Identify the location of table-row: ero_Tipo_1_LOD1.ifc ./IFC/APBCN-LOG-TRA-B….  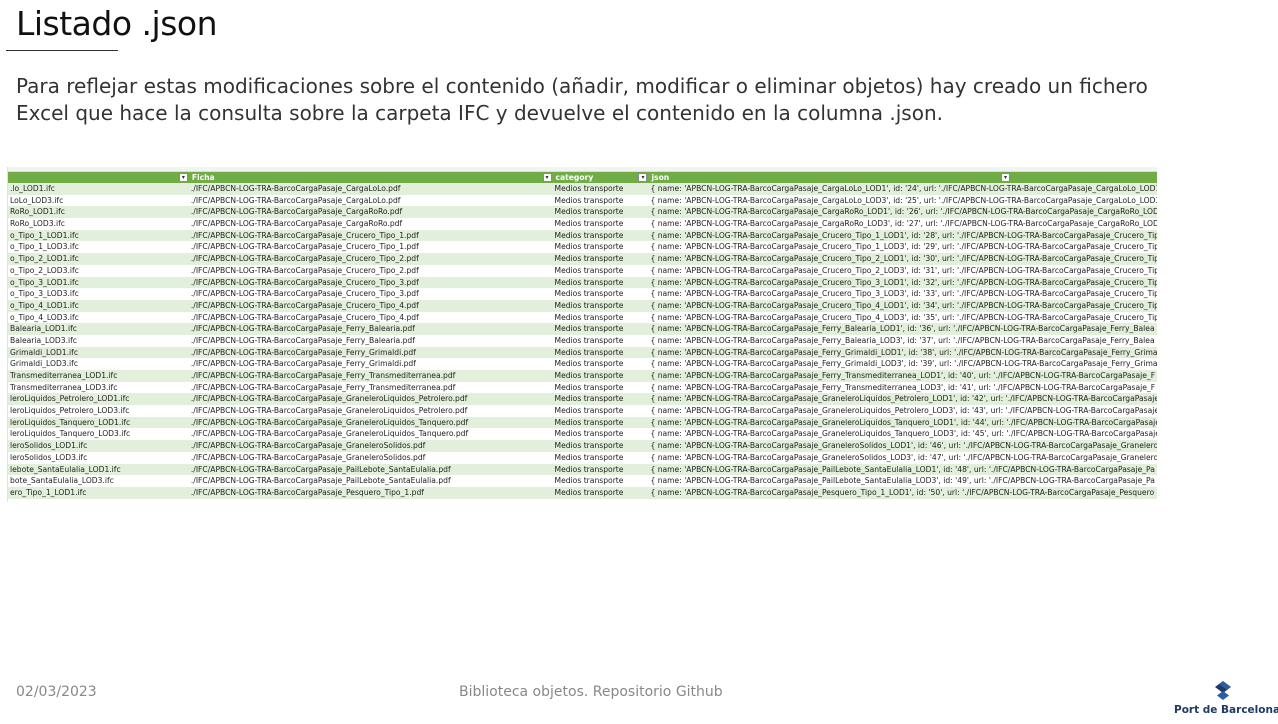
(582, 492).